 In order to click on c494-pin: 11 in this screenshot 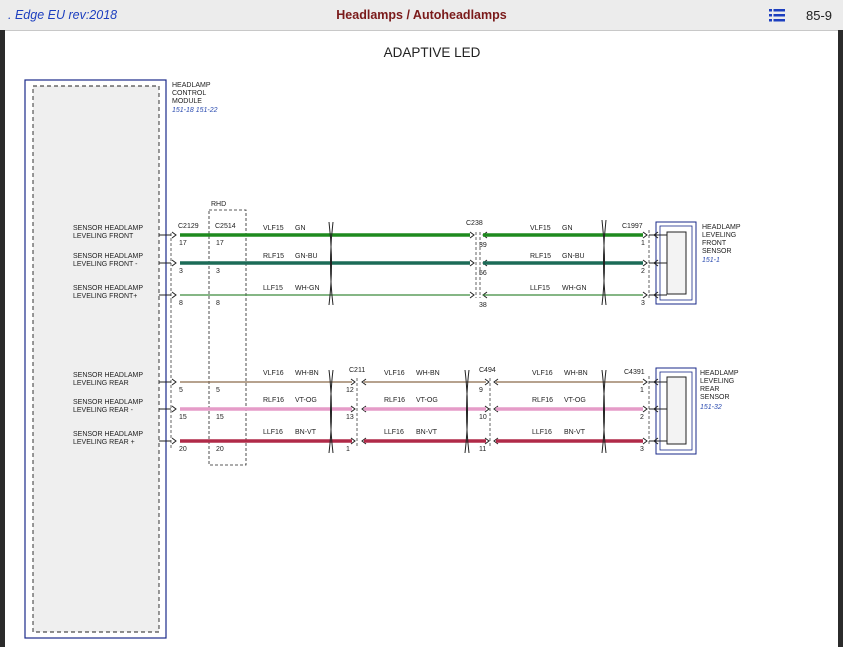, I will do `click(482, 449)`.